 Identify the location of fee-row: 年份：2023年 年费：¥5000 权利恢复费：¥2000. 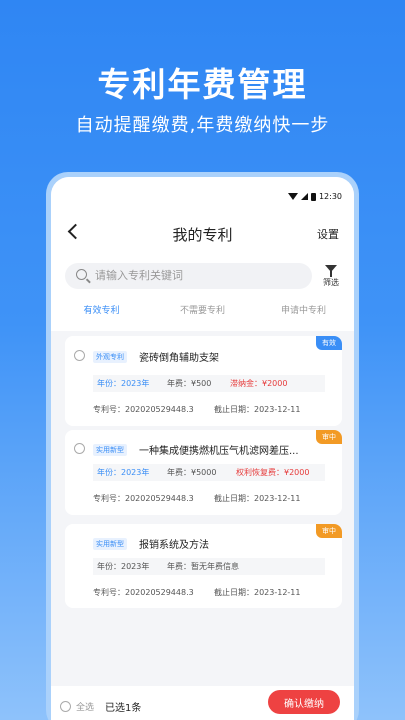
(209, 472).